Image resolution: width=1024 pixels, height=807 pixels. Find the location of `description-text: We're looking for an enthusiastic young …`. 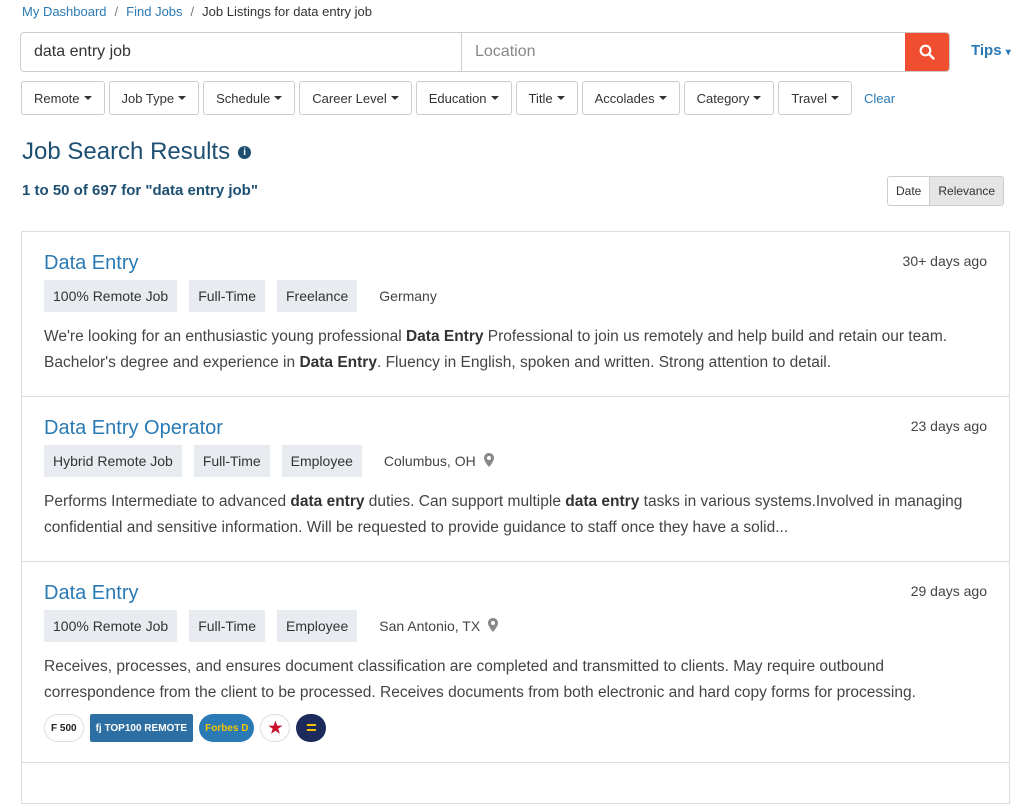

description-text: We're looking for an enthusiastic young … is located at coordinates (225, 336).